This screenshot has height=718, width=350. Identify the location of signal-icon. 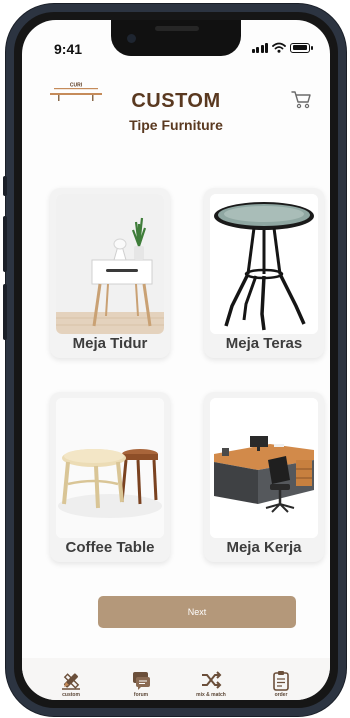
(259, 47).